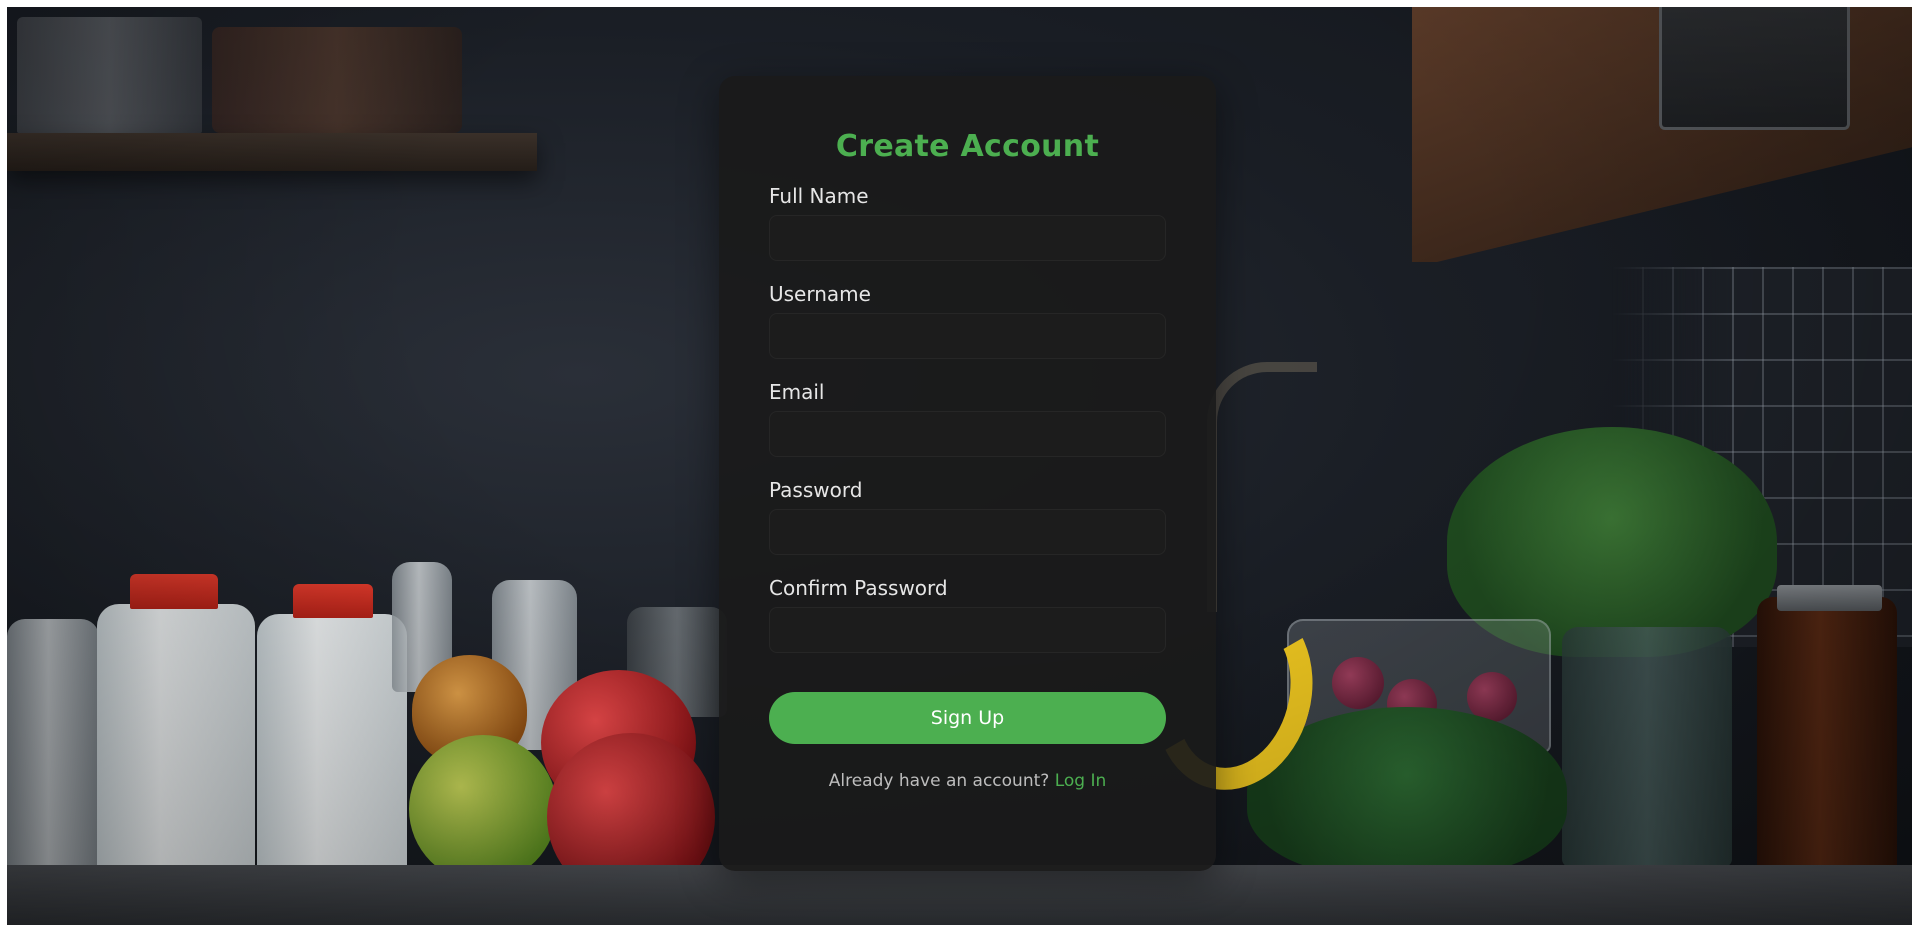  Describe the element at coordinates (967, 718) in the screenshot. I see `sign-up-button: Sign Up` at that location.